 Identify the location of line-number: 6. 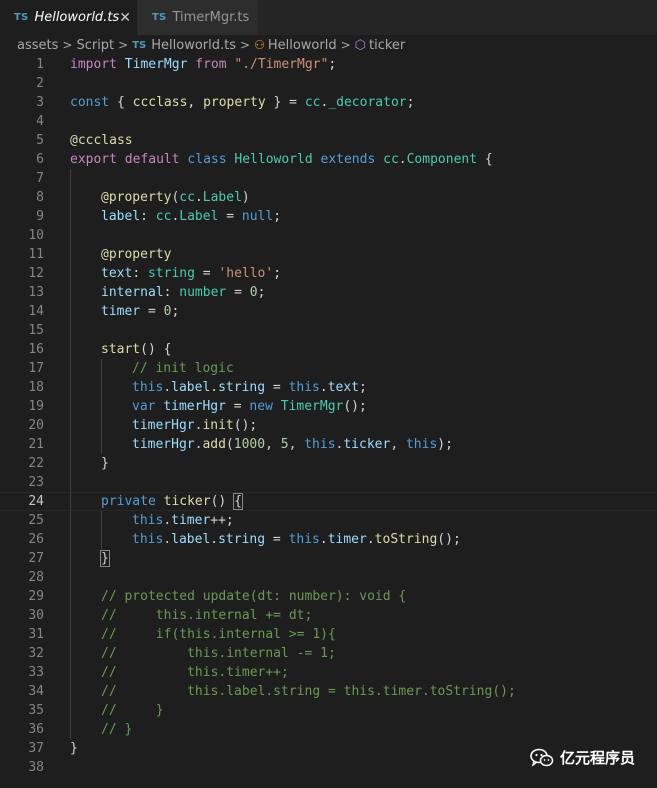
(40, 159).